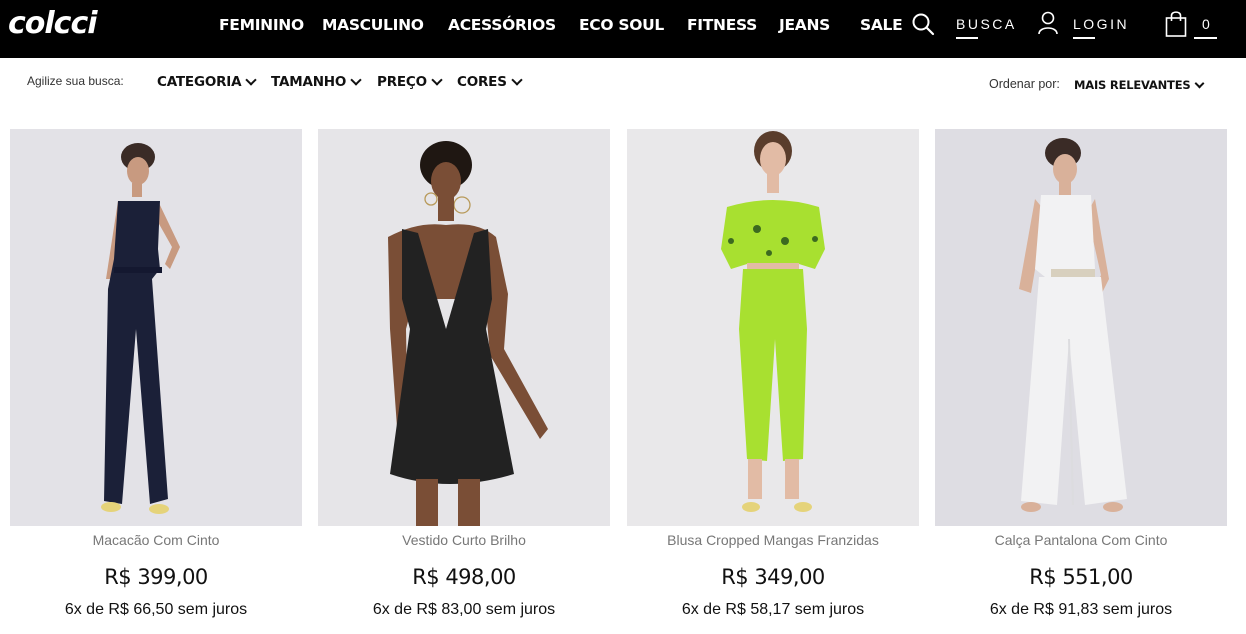 Image resolution: width=1246 pixels, height=634 pixels. I want to click on nav-item-acessorios: ACESSÓRIOS, so click(502, 25).